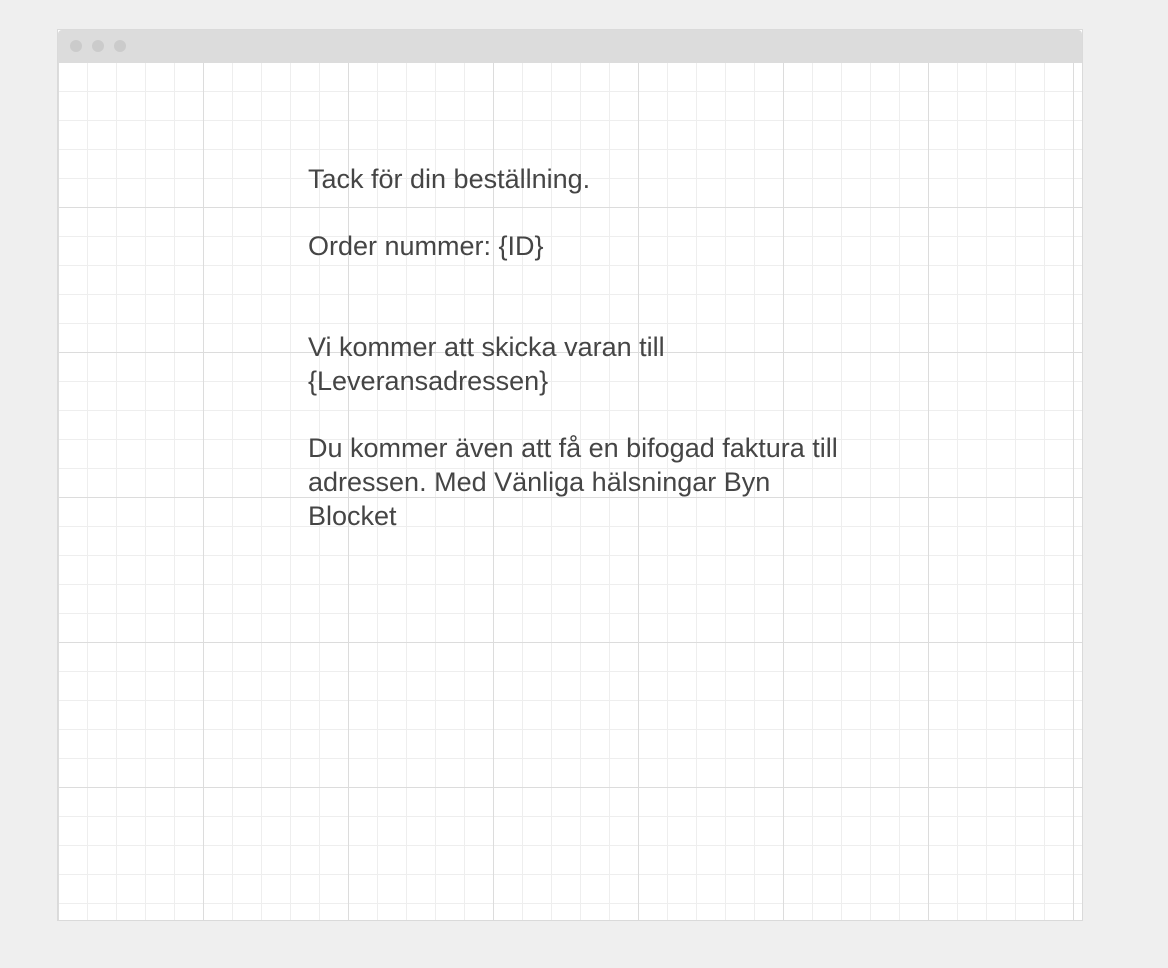 The height and width of the screenshot is (968, 1168). I want to click on order-number: Order nummer: {ID}, so click(426, 246).